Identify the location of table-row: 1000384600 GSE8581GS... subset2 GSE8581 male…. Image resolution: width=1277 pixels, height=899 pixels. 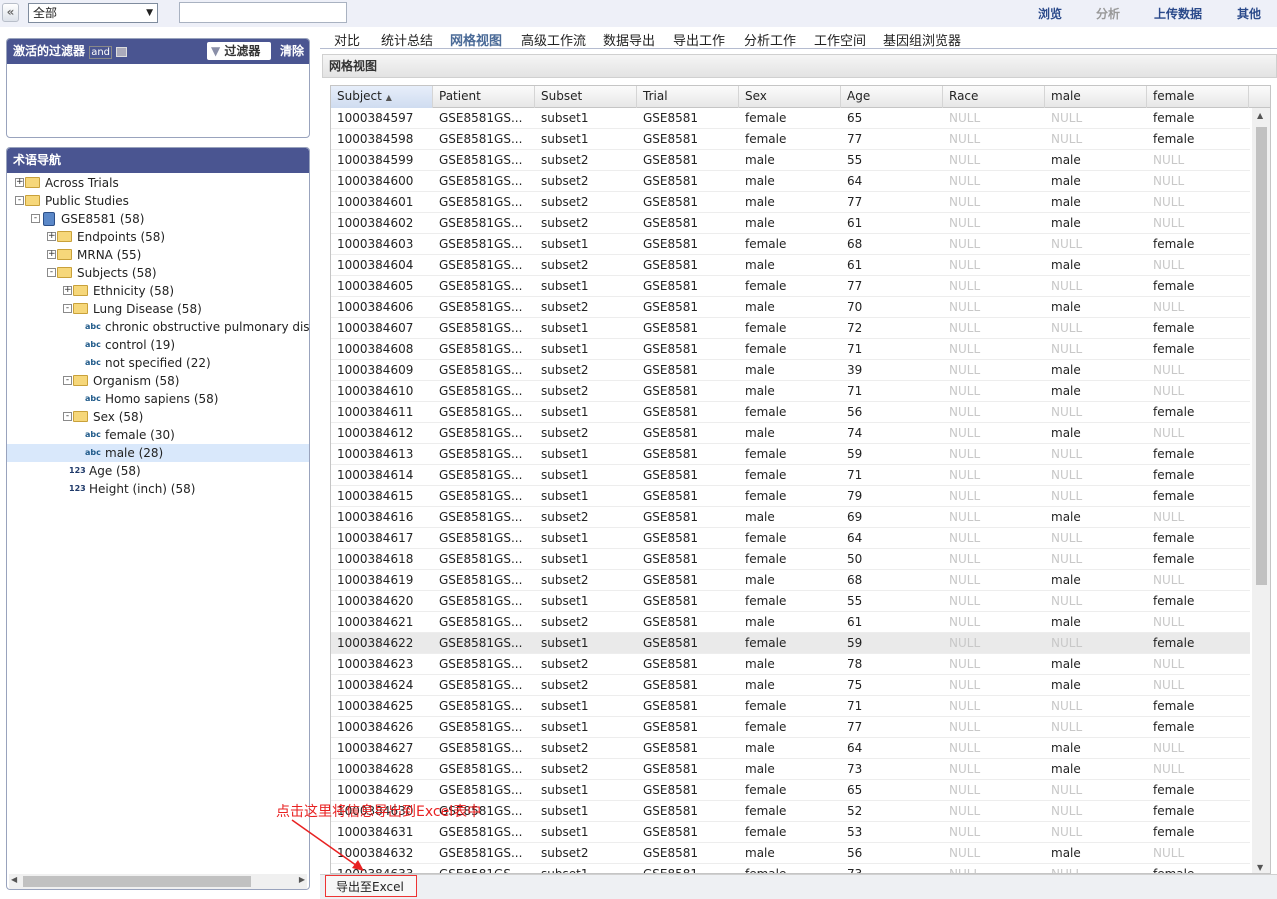
(790, 181).